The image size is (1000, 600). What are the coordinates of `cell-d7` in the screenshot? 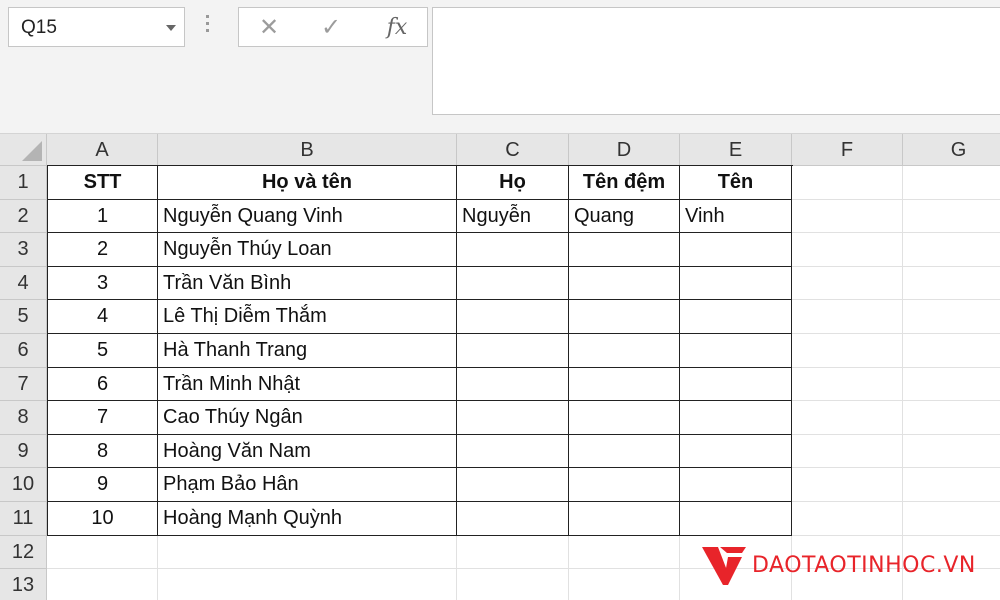 It's located at (624, 384).